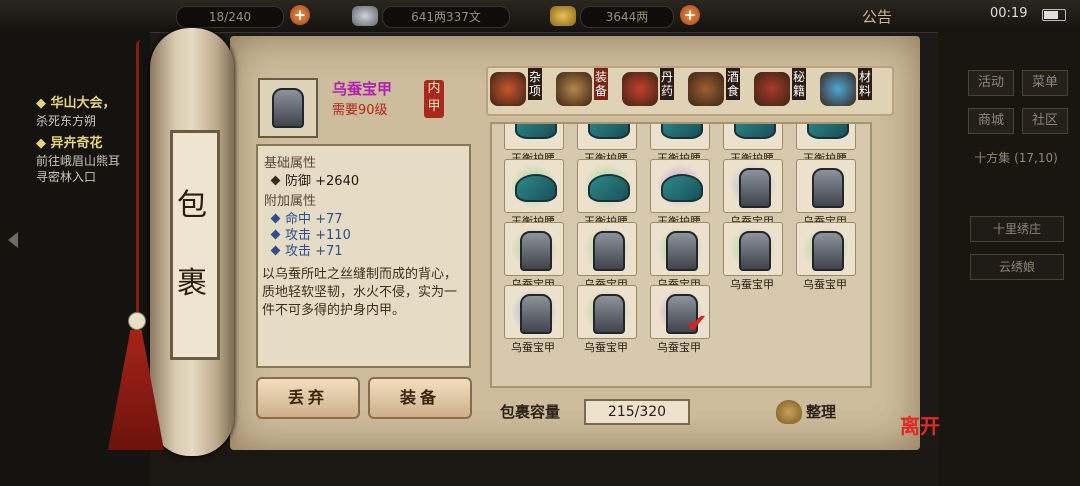 Image resolution: width=1080 pixels, height=486 pixels. What do you see at coordinates (789, 412) in the screenshot?
I see `money-bag-icon` at bounding box center [789, 412].